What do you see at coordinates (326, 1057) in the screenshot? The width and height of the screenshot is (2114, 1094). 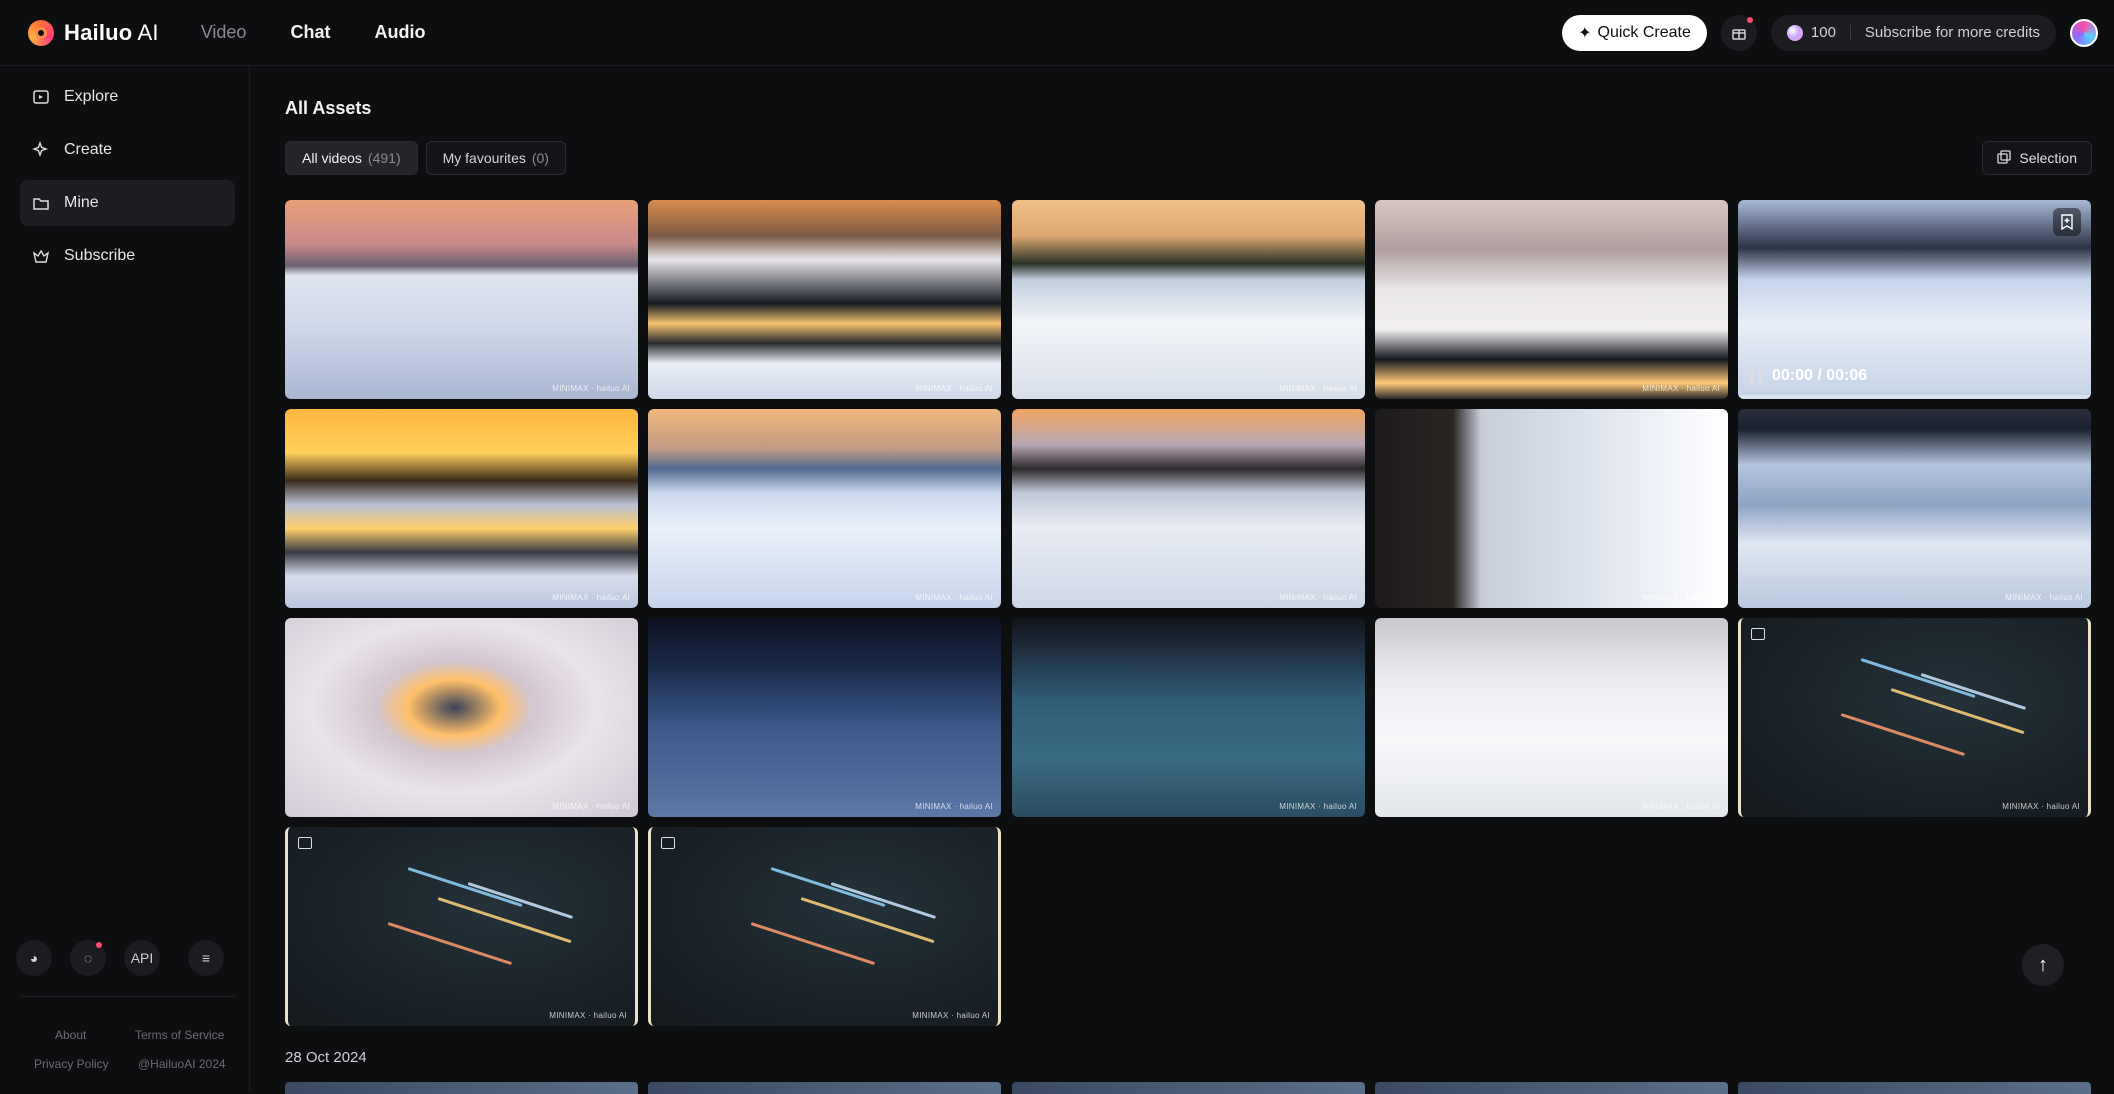 I see `date-heading: 28 Oct 2024` at bounding box center [326, 1057].